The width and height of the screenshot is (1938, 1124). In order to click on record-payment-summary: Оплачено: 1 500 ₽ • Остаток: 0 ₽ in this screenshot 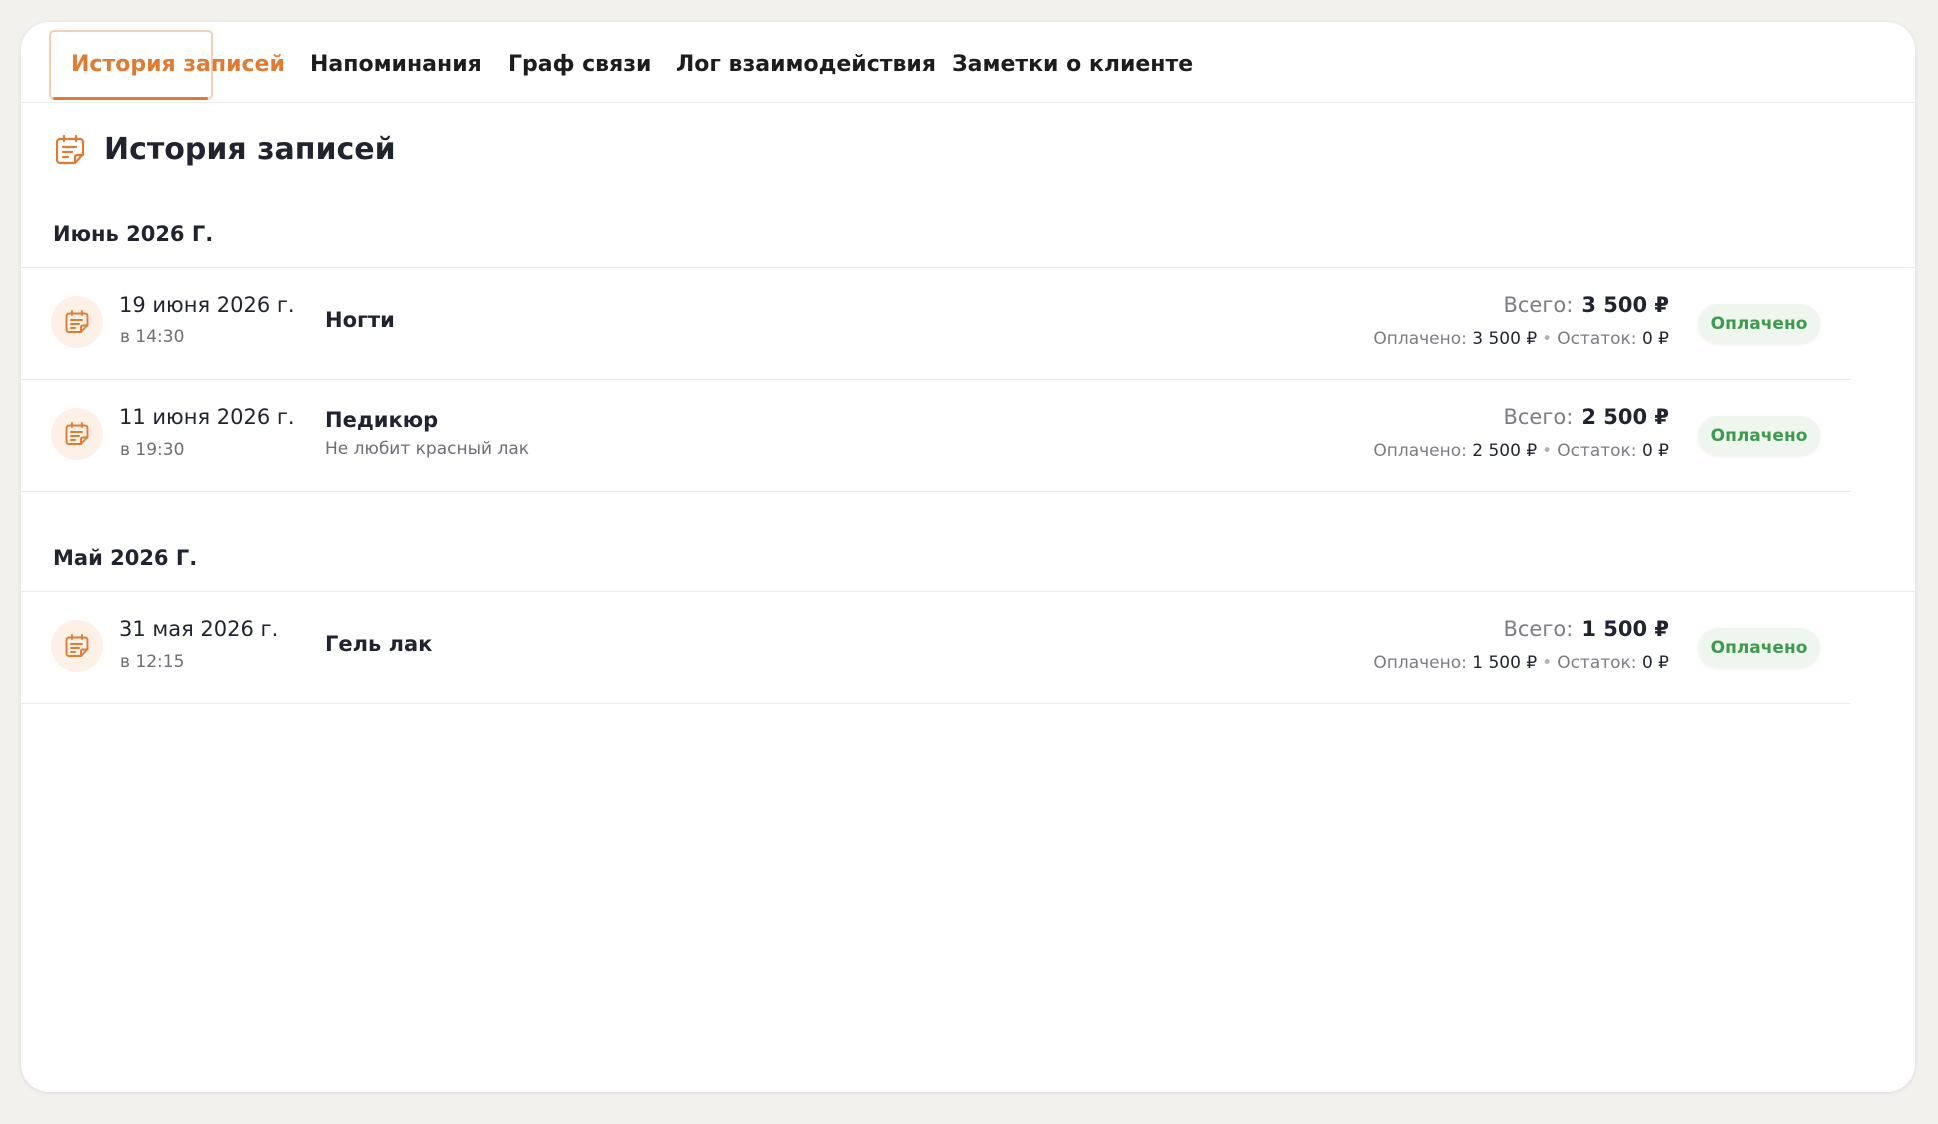, I will do `click(1521, 663)`.